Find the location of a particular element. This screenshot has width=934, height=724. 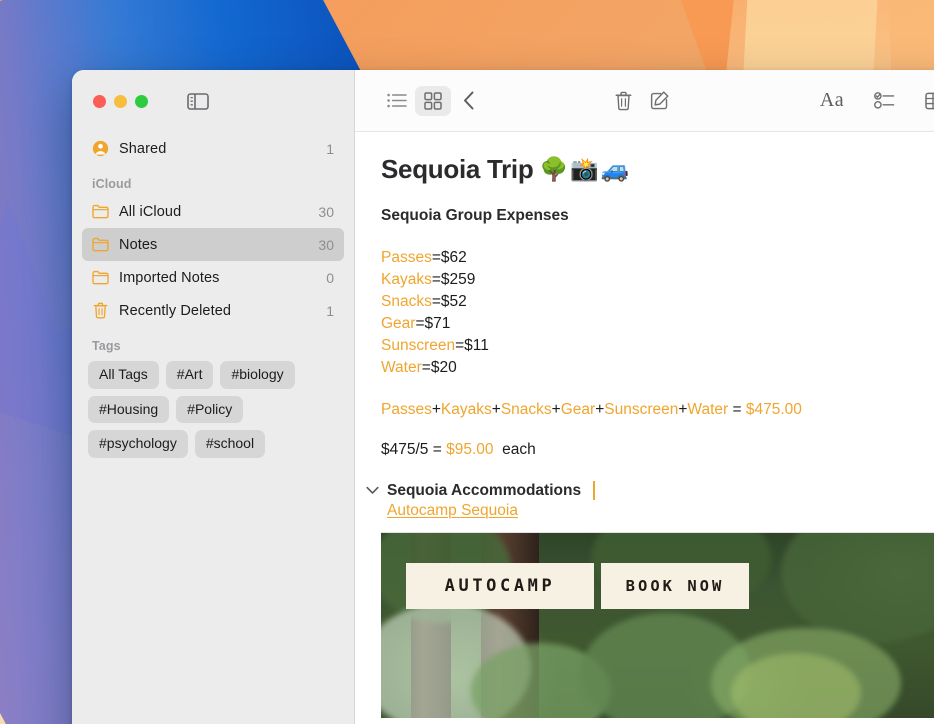

gallery-view-icon is located at coordinates (433, 100).